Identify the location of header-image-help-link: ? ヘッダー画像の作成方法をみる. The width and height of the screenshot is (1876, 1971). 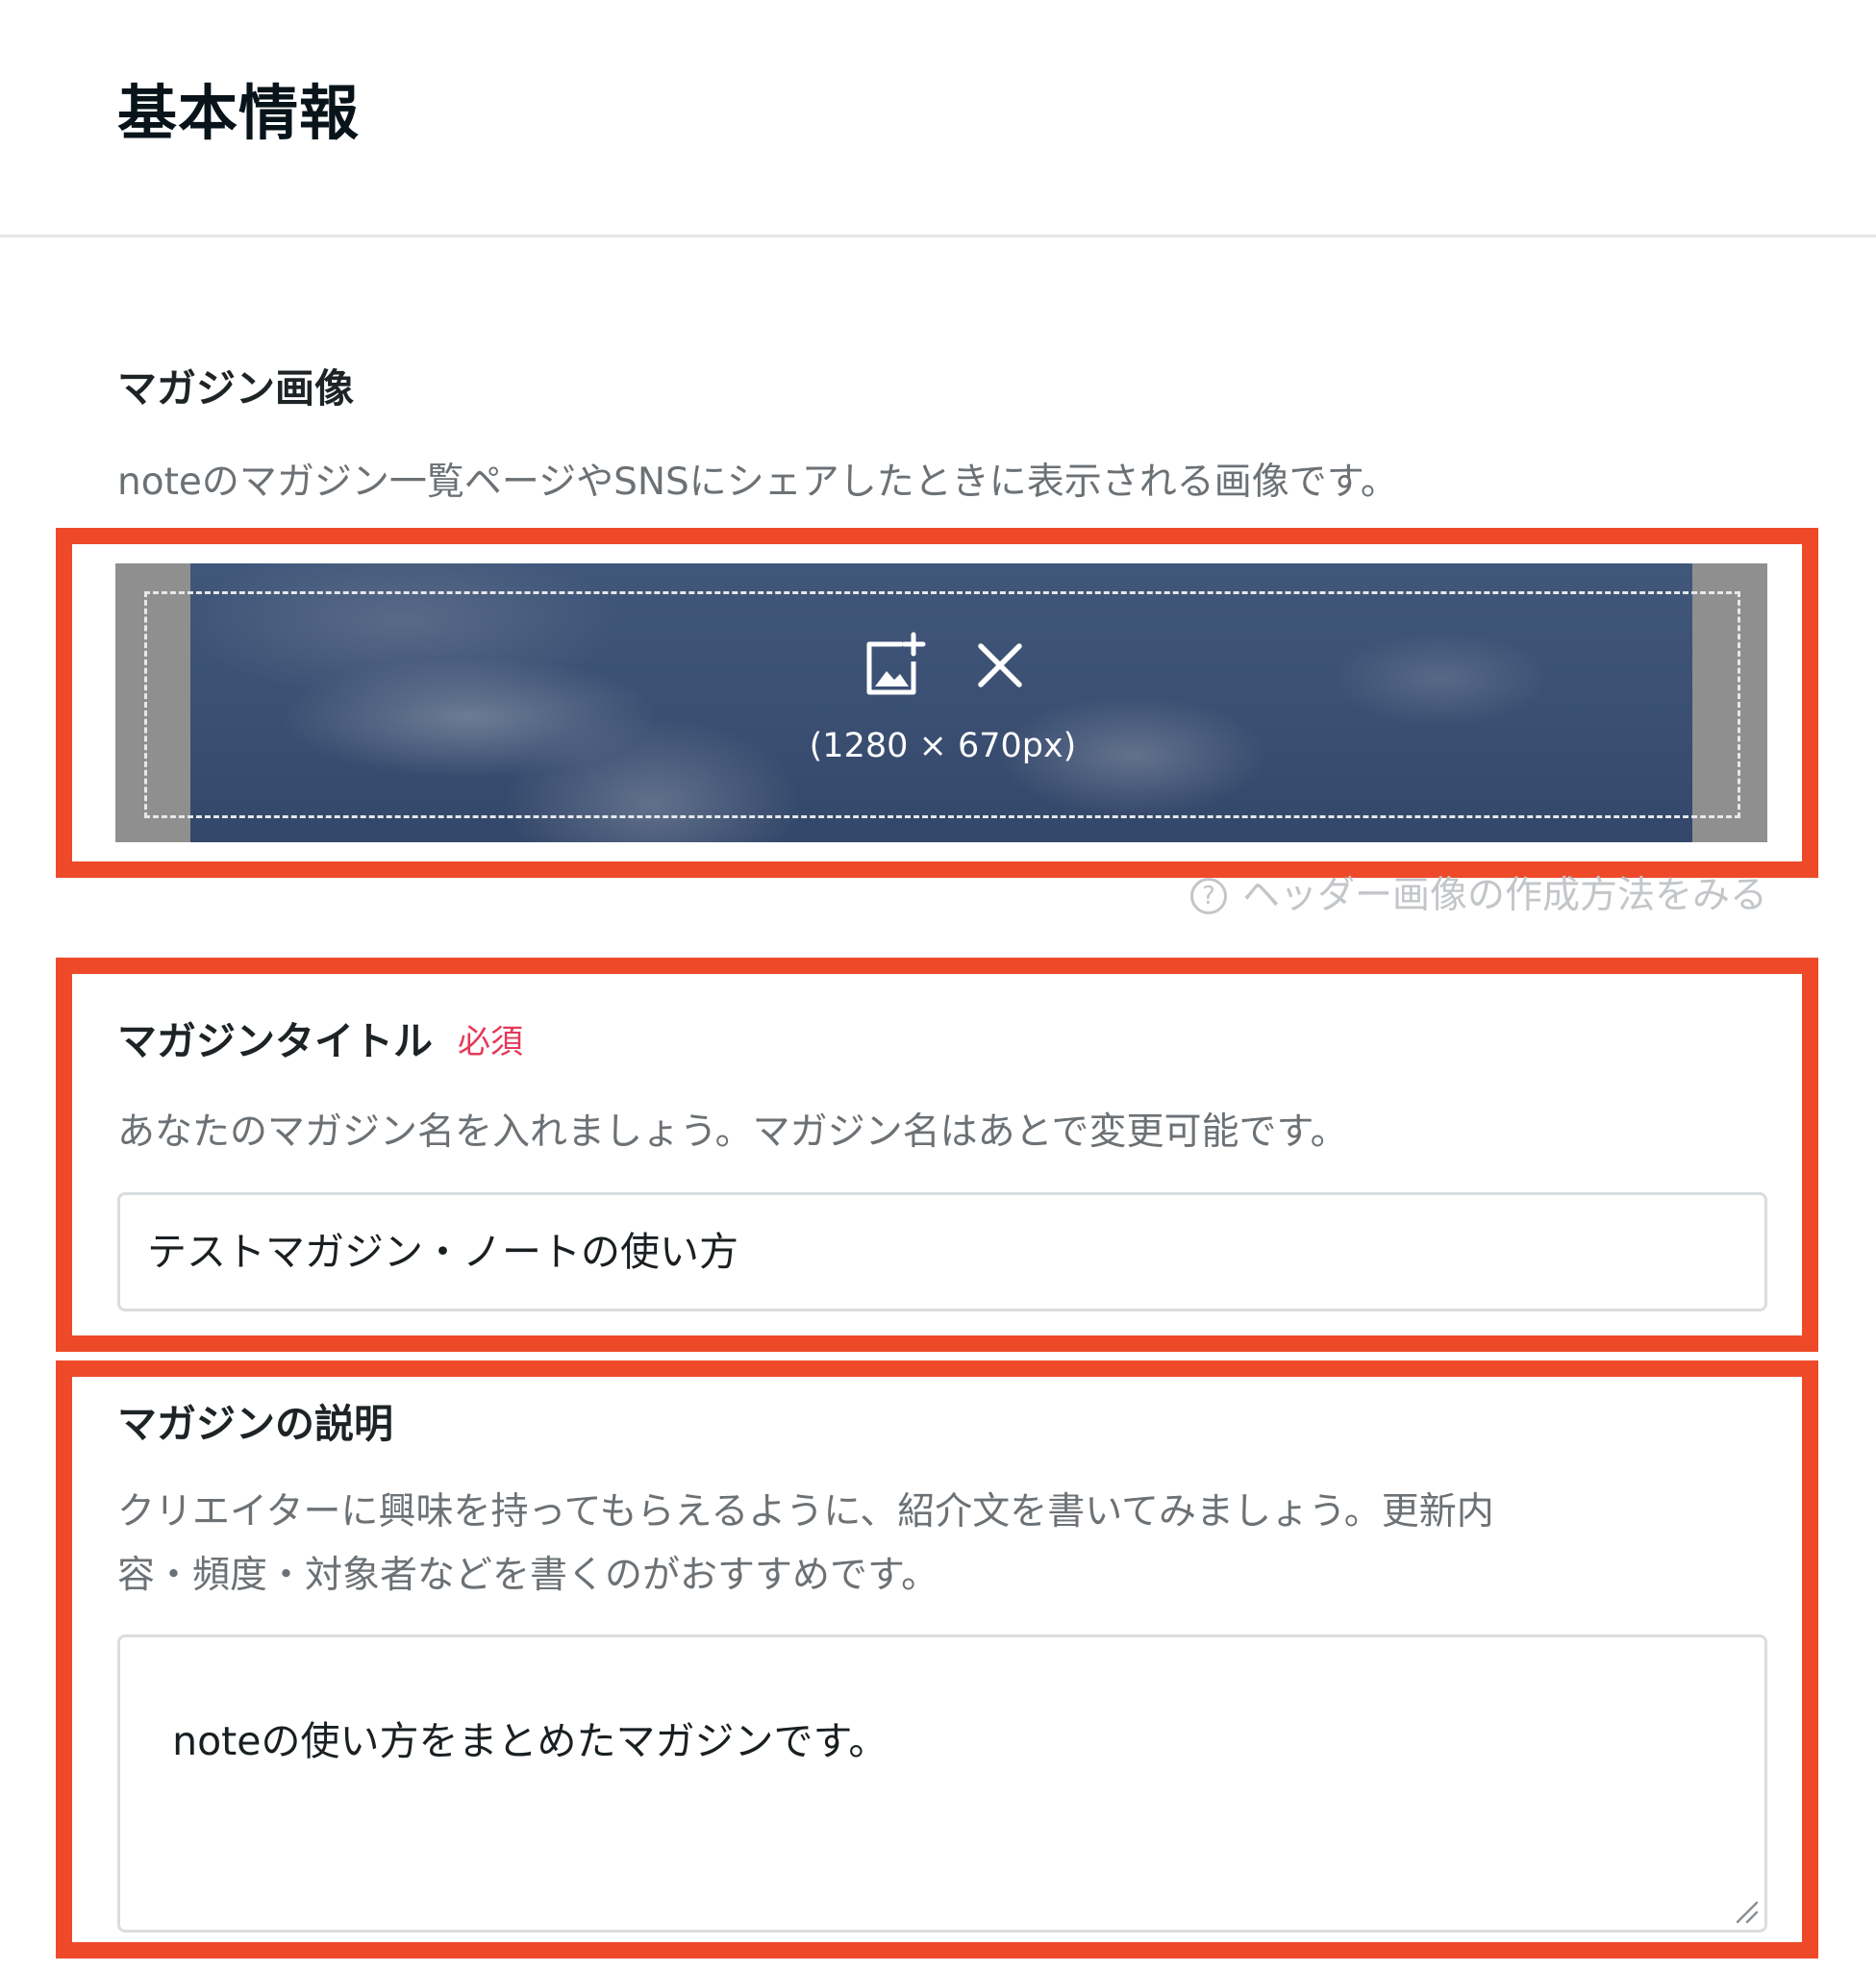
(1478, 896).